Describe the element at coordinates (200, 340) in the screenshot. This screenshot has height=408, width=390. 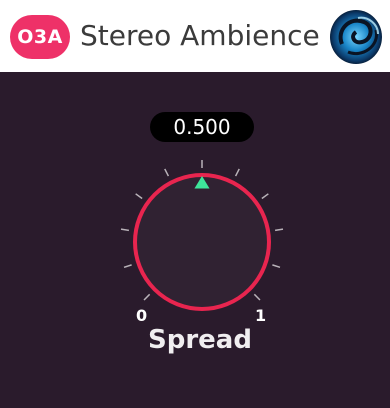
I see `knob-label: Spread` at that location.